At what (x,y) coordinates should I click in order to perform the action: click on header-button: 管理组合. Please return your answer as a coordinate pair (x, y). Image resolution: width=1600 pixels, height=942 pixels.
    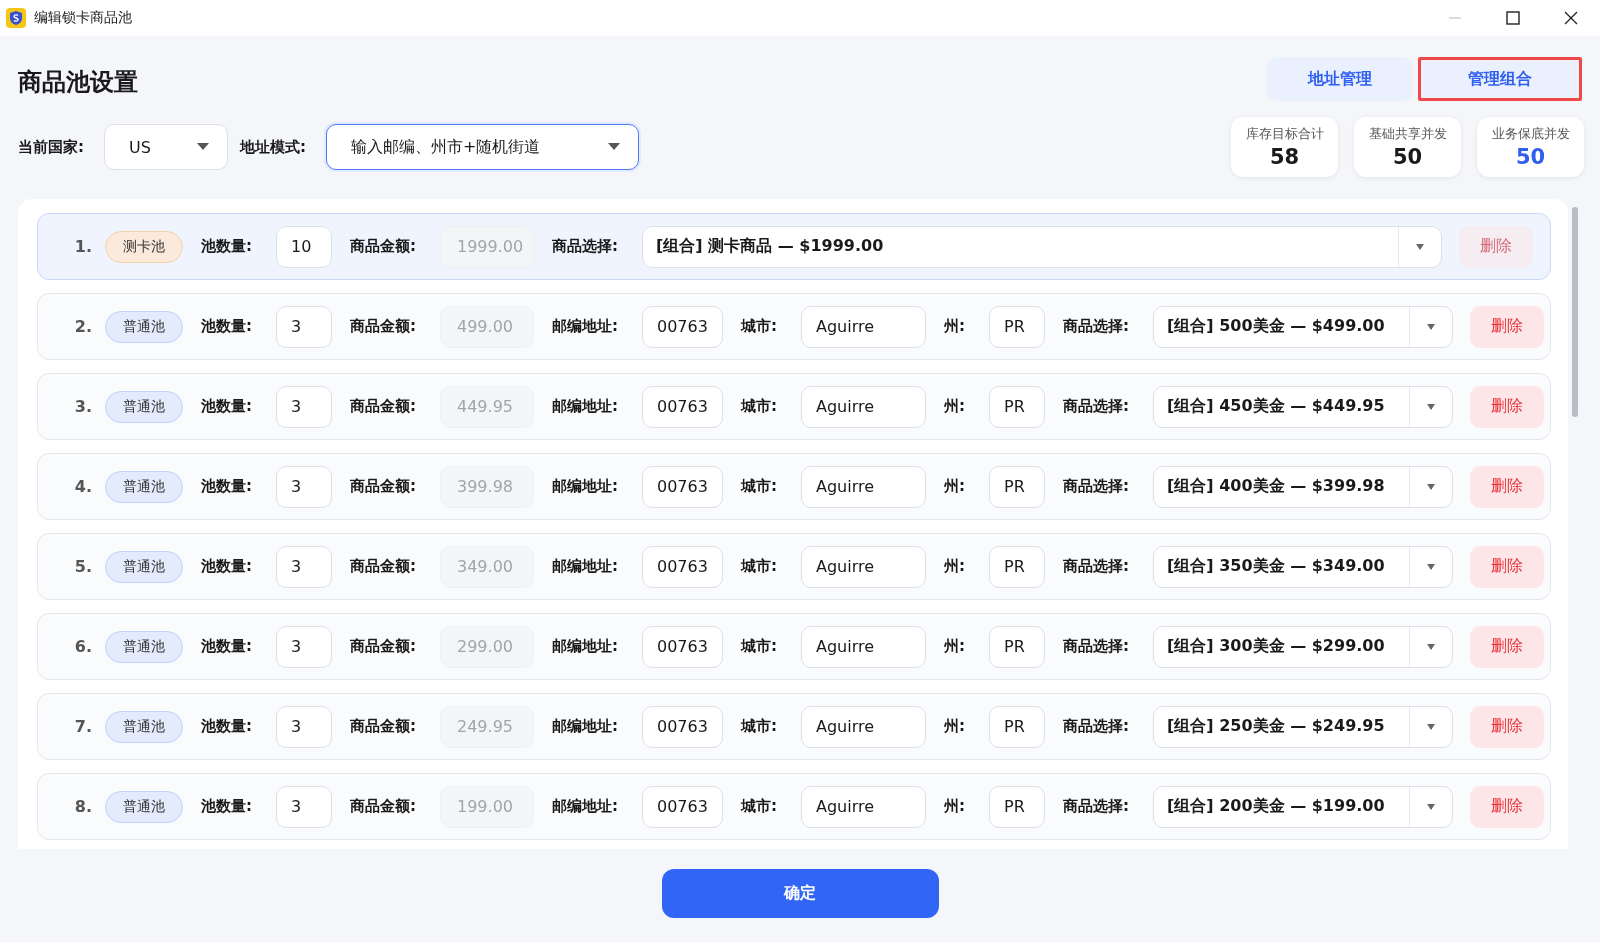
    Looking at the image, I should click on (1500, 79).